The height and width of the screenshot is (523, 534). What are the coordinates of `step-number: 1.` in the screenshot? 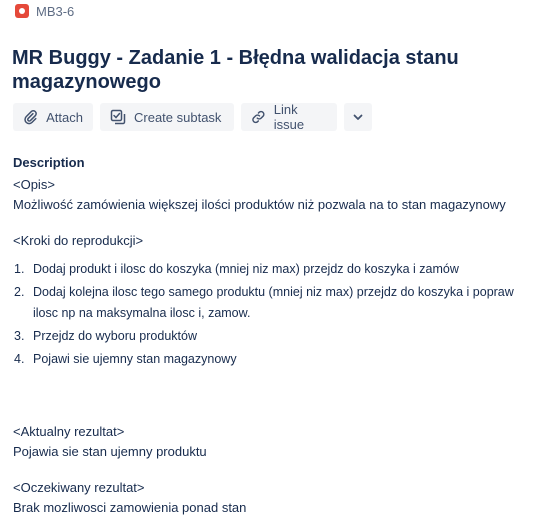 It's located at (19, 269).